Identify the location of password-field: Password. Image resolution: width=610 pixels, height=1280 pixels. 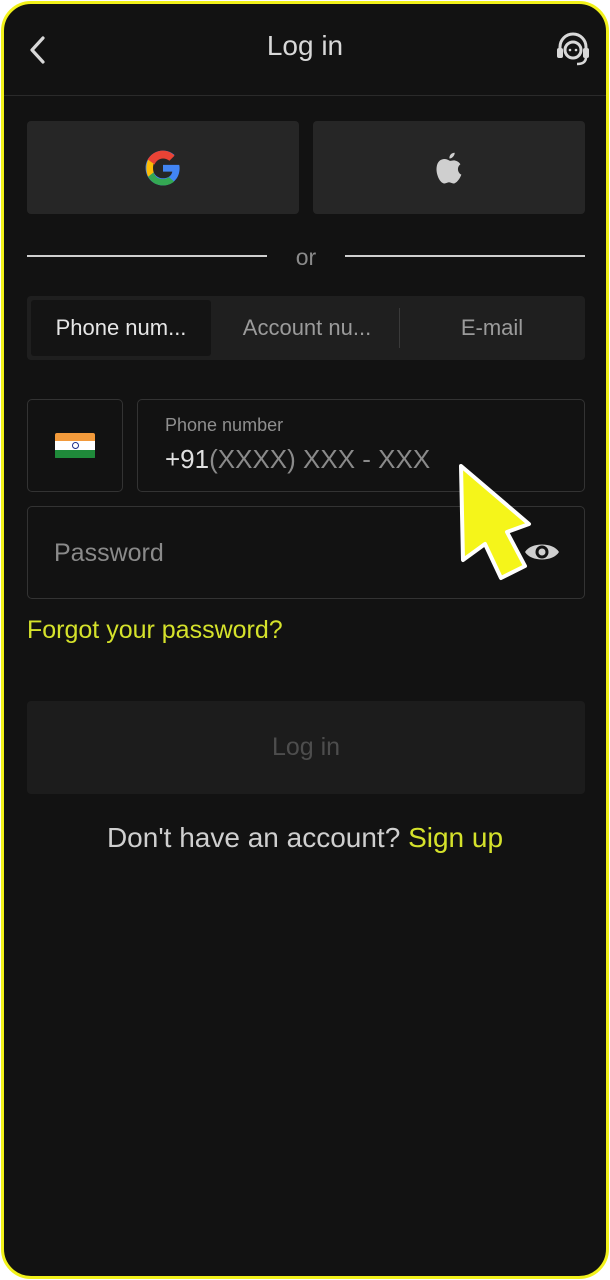
(306, 552).